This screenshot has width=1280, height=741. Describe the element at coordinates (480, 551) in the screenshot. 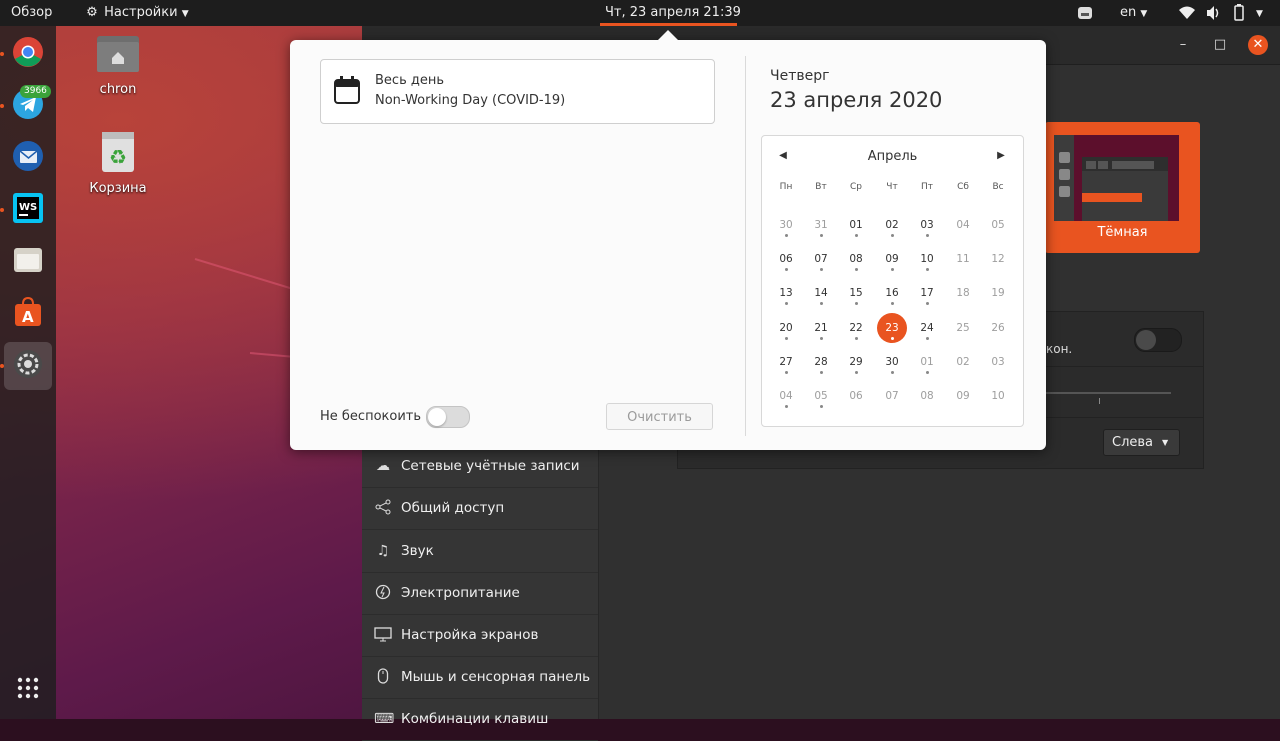

I see `sidebar-item-sound: ♫ Звук` at that location.